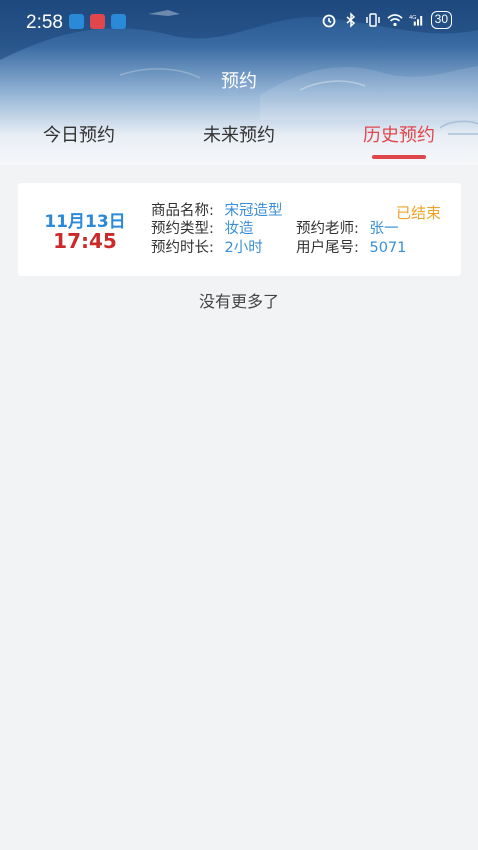 This screenshot has width=478, height=850. Describe the element at coordinates (329, 21) in the screenshot. I see `alarm-icon` at that location.